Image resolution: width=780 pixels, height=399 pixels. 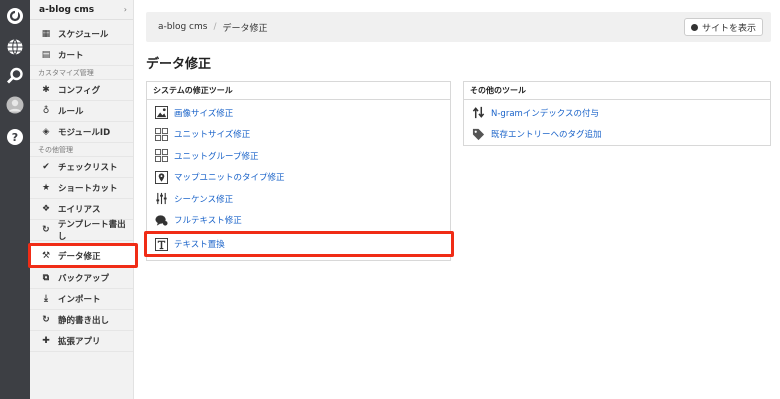 What do you see at coordinates (545, 113) in the screenshot?
I see `tool-link: N-gramインデックスの付与` at bounding box center [545, 113].